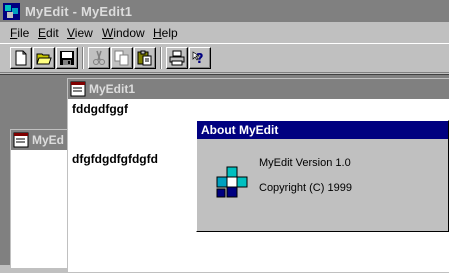  I want to click on cut-icon, so click(99, 57).